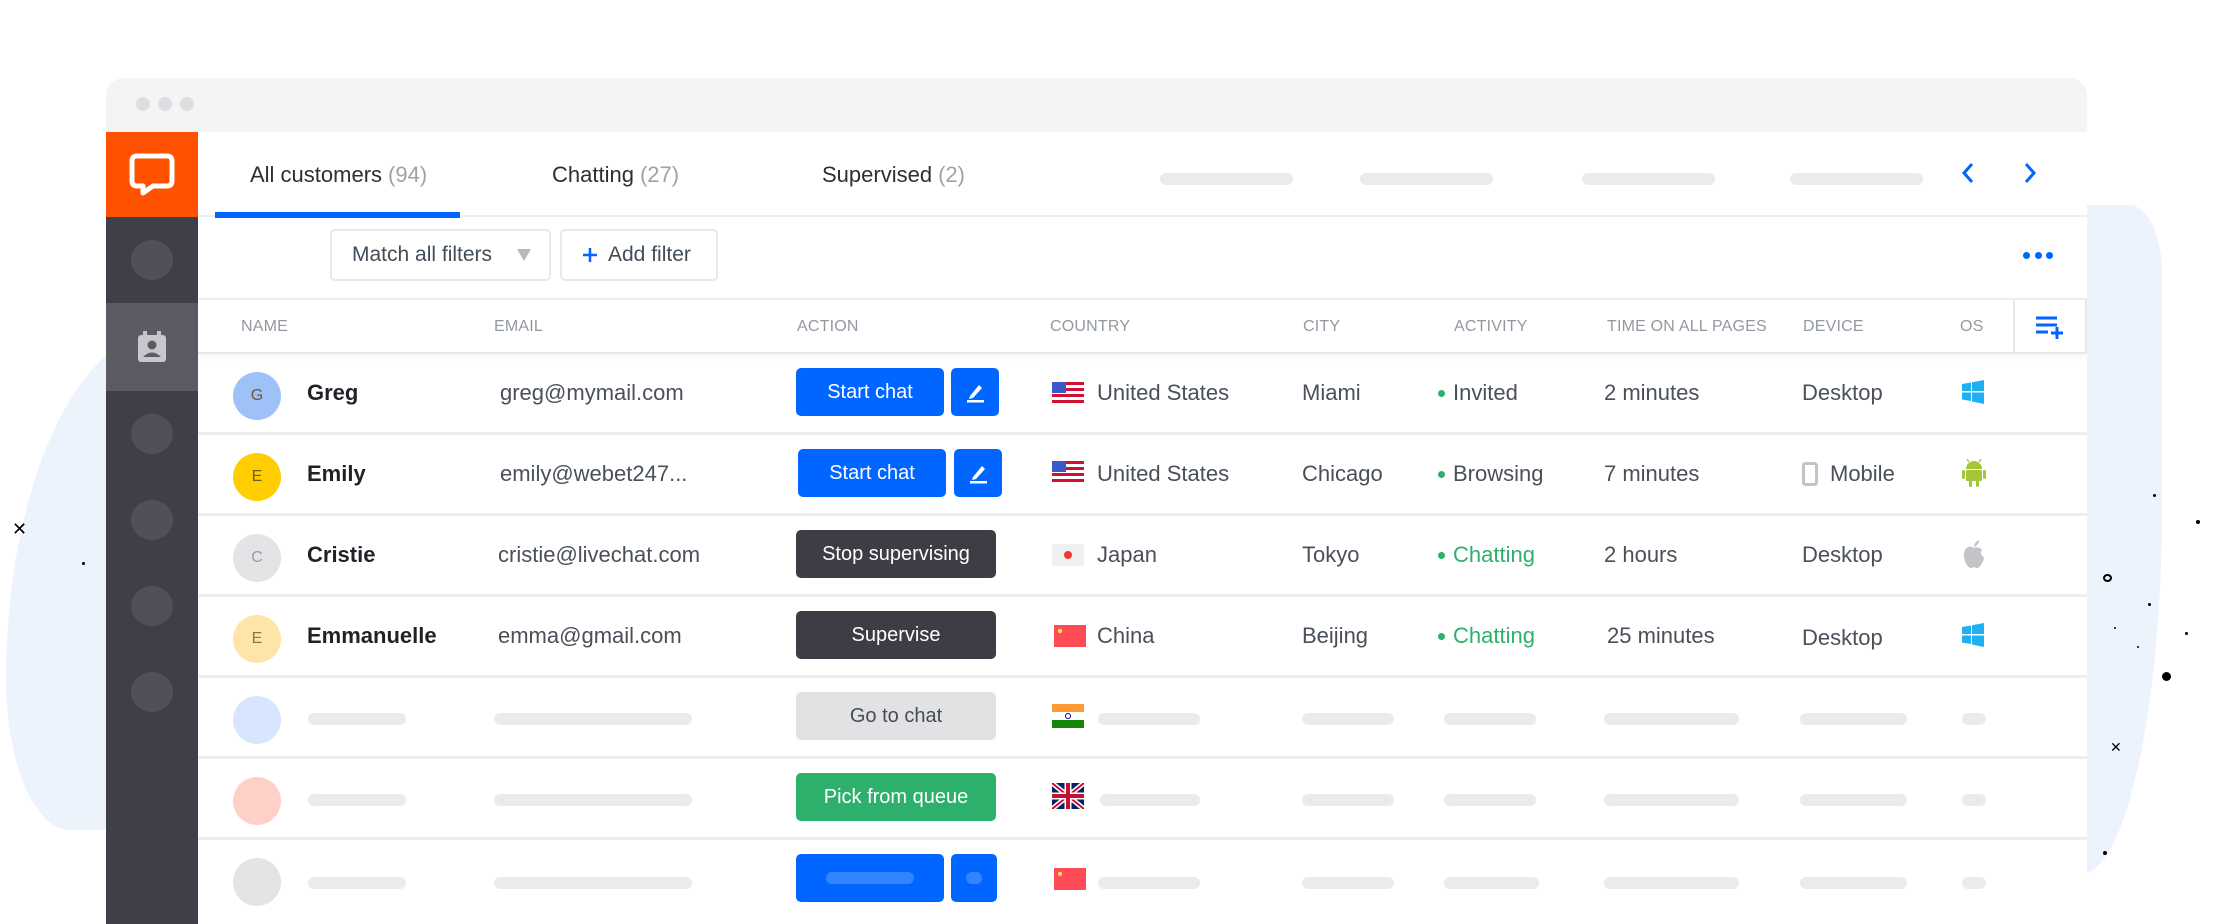 The image size is (2220, 924). Describe the element at coordinates (372, 636) in the screenshot. I see `customer-name: Emmanuelle` at that location.